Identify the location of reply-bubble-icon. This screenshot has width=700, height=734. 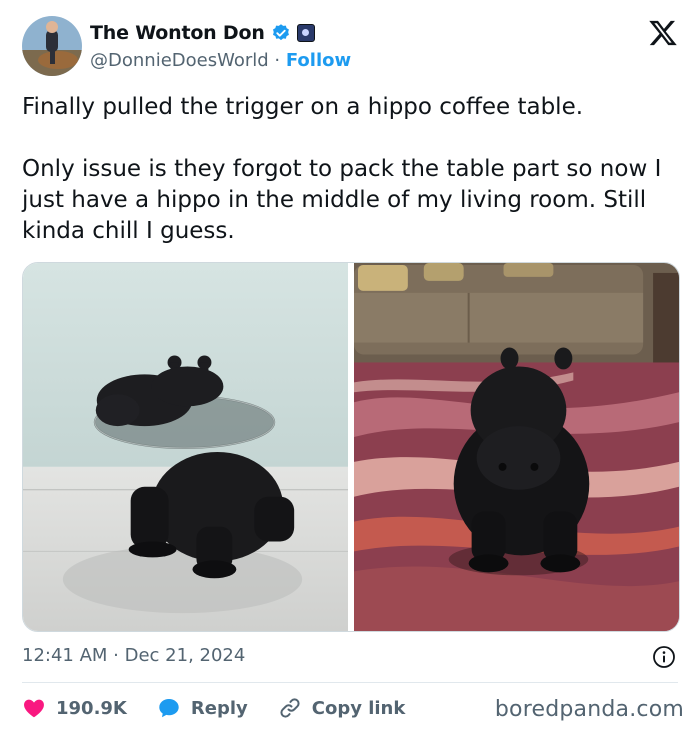
(169, 708).